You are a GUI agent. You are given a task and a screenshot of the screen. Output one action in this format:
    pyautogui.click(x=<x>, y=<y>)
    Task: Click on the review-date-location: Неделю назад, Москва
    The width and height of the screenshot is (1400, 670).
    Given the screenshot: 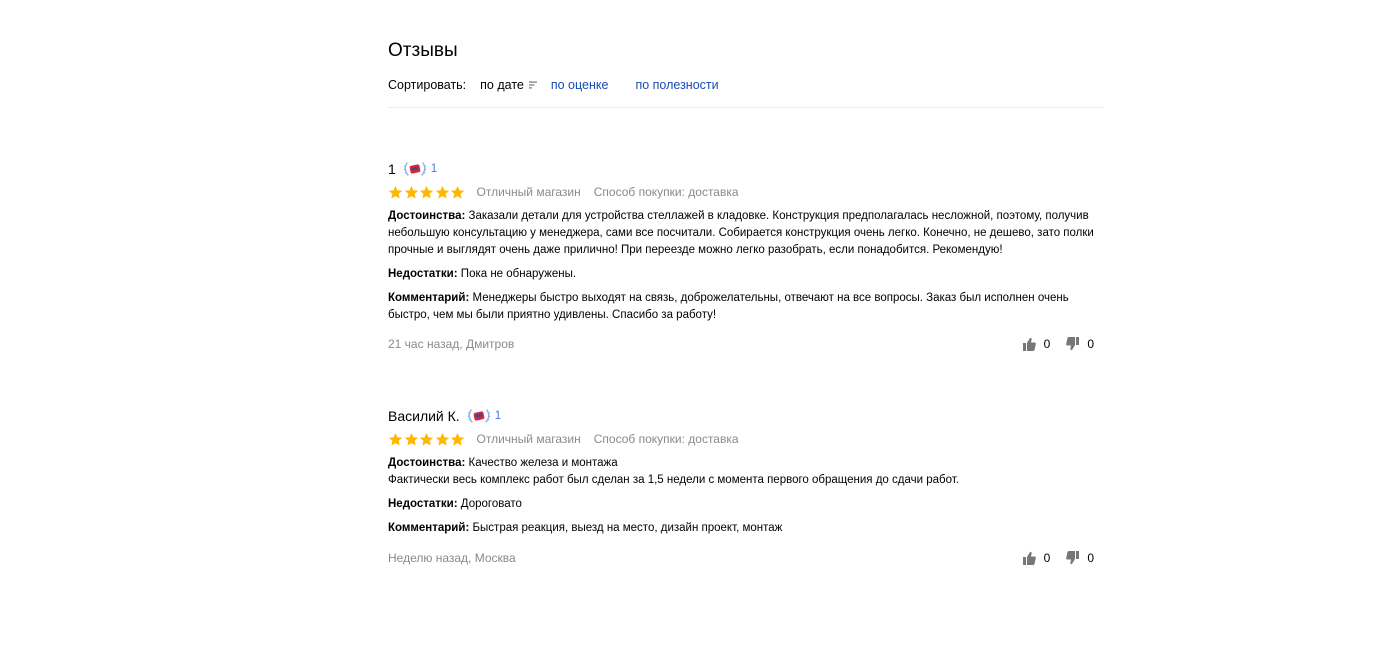 What is the action you would take?
    pyautogui.click(x=452, y=558)
    